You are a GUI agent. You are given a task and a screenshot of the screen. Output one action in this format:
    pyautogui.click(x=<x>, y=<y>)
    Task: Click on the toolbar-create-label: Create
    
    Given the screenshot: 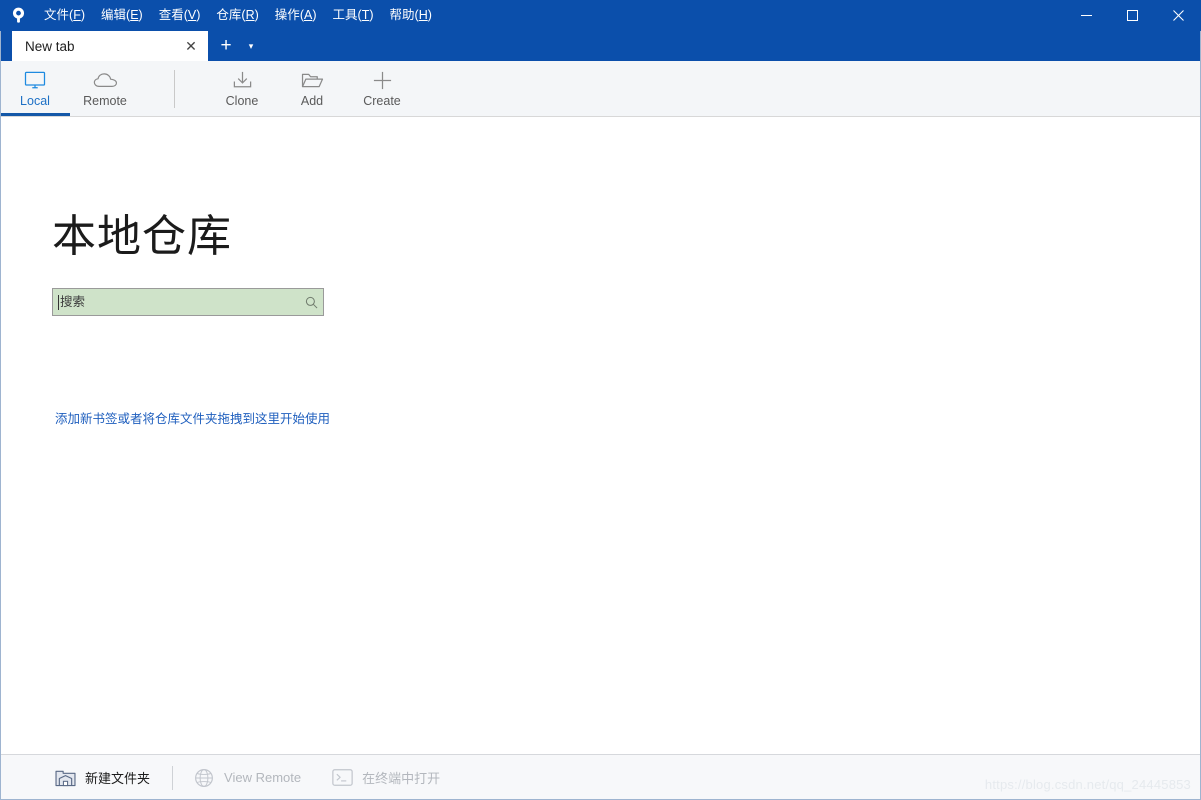 What is the action you would take?
    pyautogui.click(x=382, y=101)
    